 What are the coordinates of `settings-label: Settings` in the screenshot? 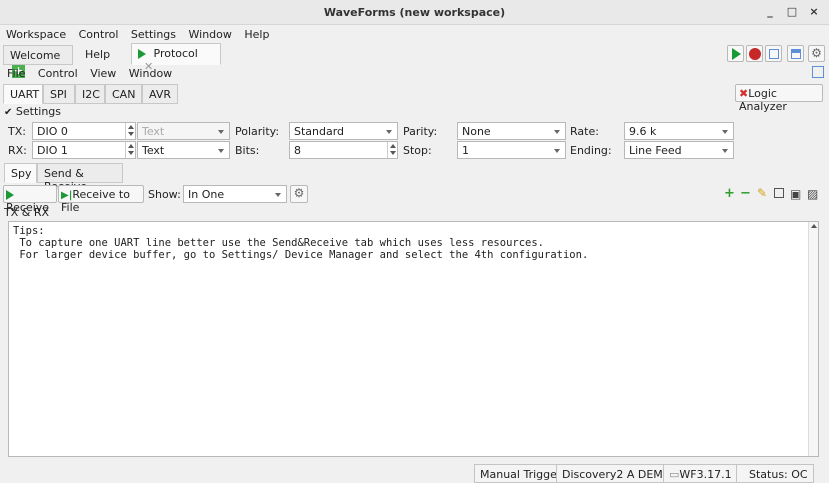 It's located at (38, 111).